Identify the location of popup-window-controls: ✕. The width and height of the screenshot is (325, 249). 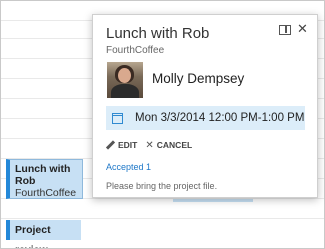
(294, 28).